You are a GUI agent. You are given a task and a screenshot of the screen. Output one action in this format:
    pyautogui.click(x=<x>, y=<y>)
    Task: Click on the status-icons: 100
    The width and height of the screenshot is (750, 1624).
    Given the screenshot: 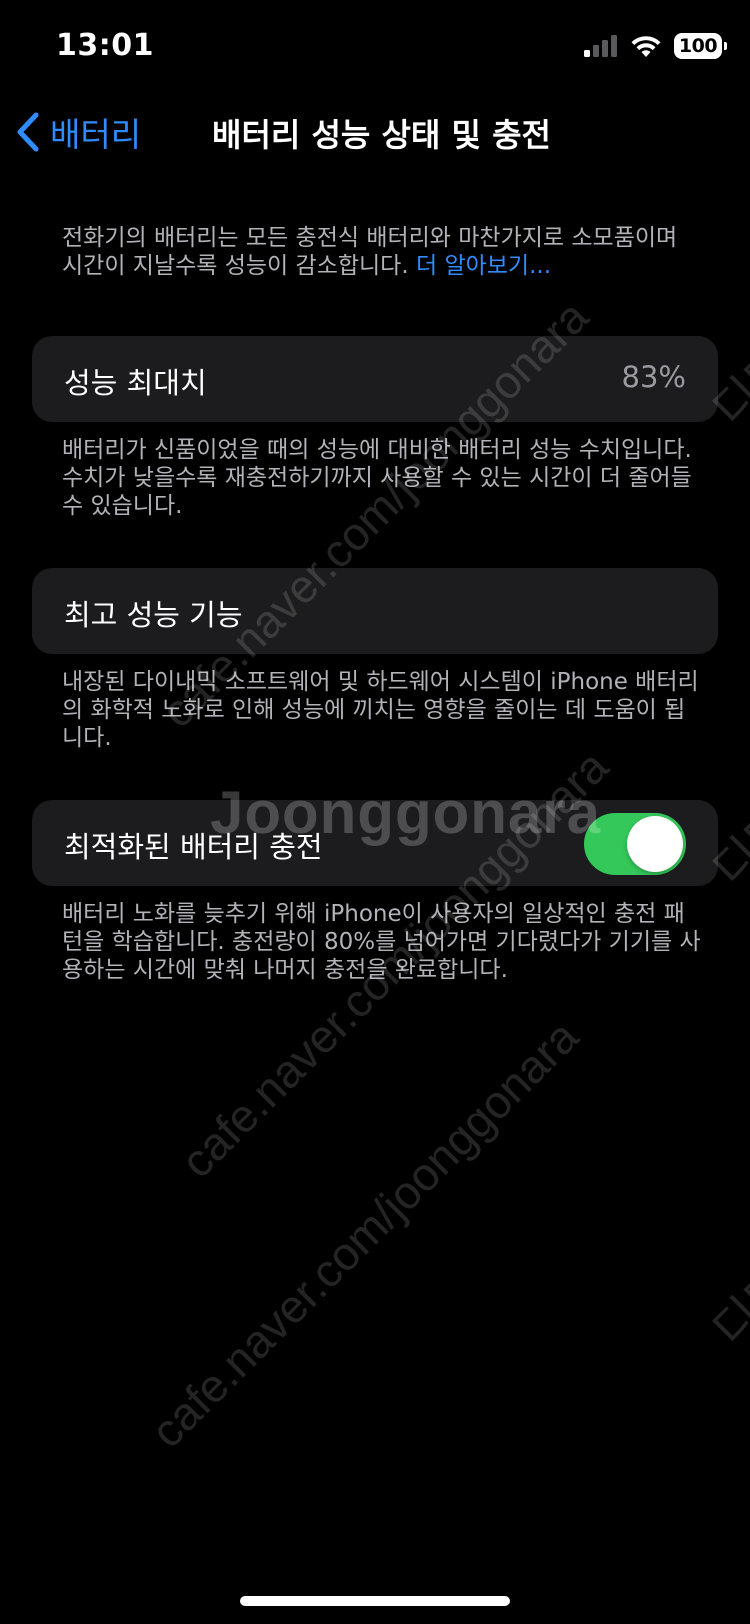 What is the action you would take?
    pyautogui.click(x=655, y=46)
    